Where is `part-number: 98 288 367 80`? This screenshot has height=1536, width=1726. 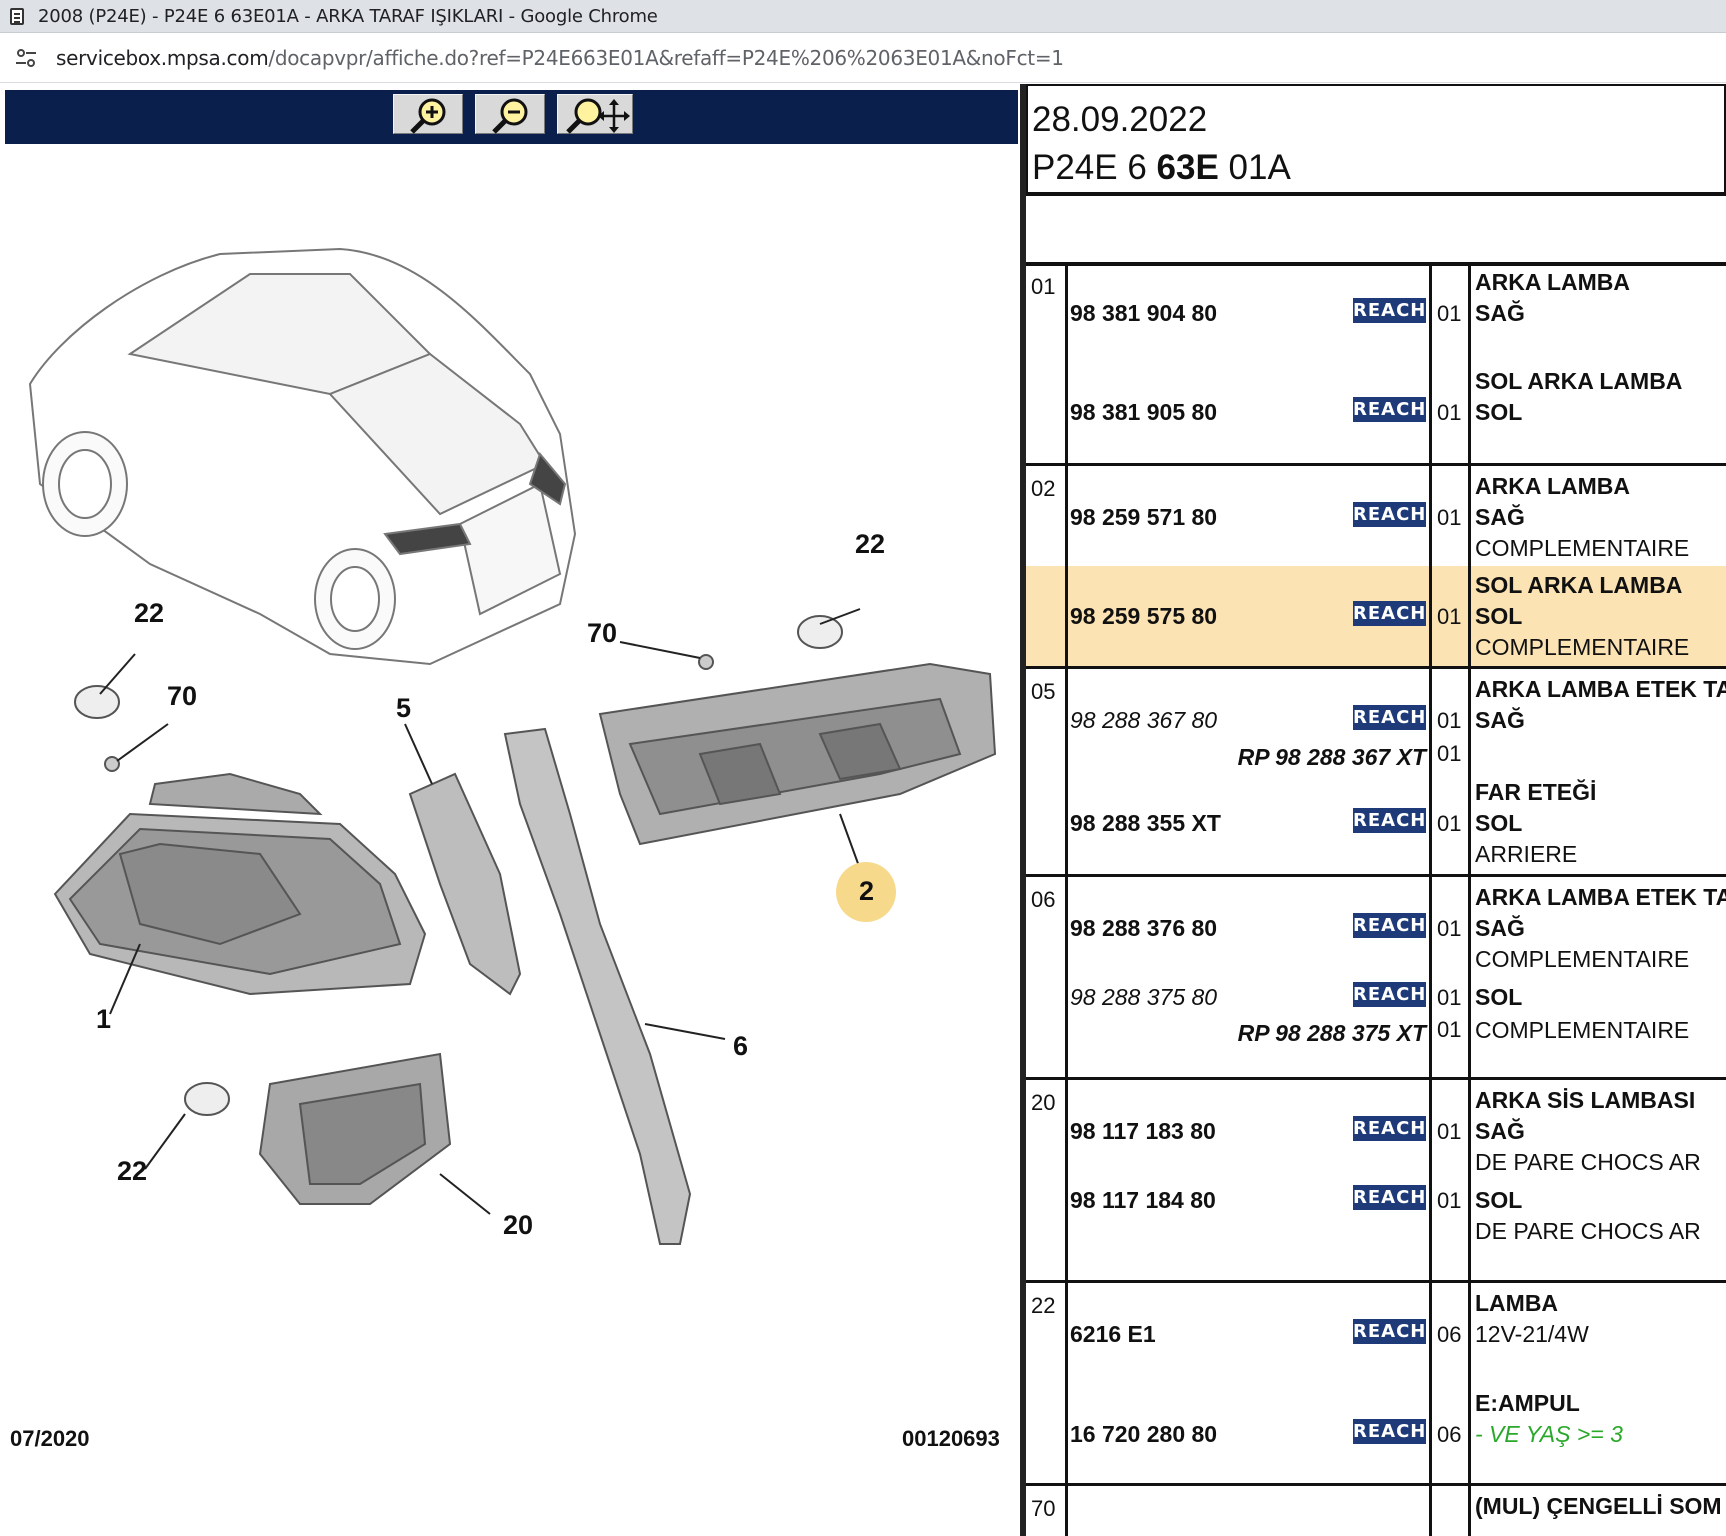 part-number: 98 288 367 80 is located at coordinates (1143, 720).